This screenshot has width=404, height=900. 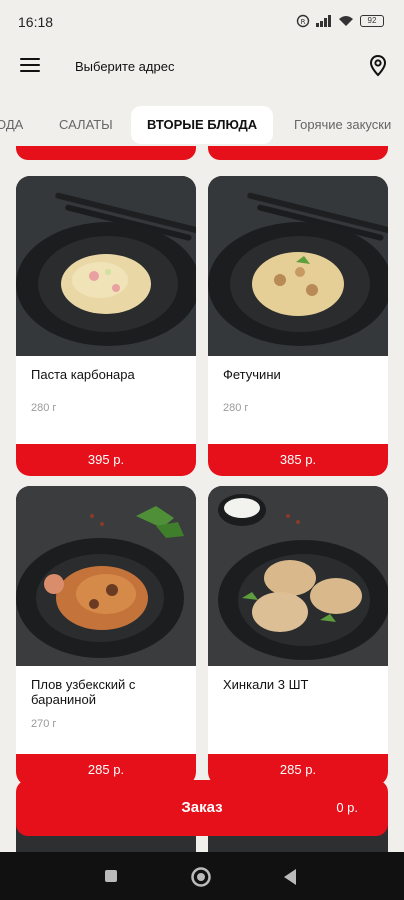 I want to click on tab-salads: САЛАТЫ, so click(x=86, y=125).